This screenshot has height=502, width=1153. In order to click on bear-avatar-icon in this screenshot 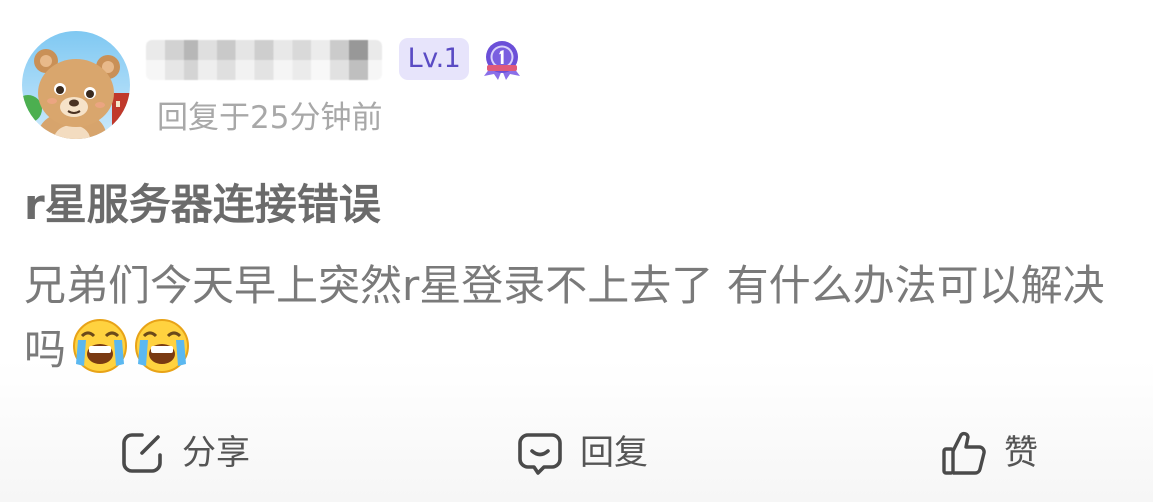, I will do `click(76, 85)`.